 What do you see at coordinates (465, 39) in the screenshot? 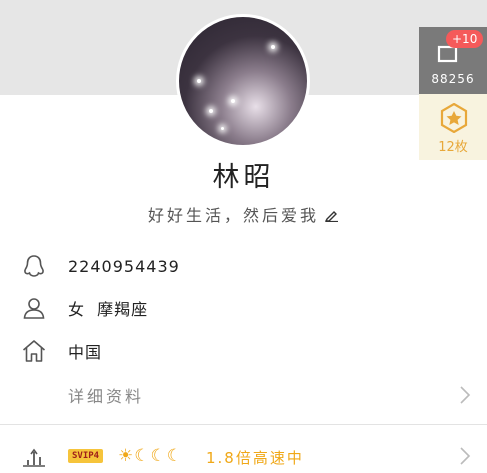
I see `like-plus-badge: +10` at bounding box center [465, 39].